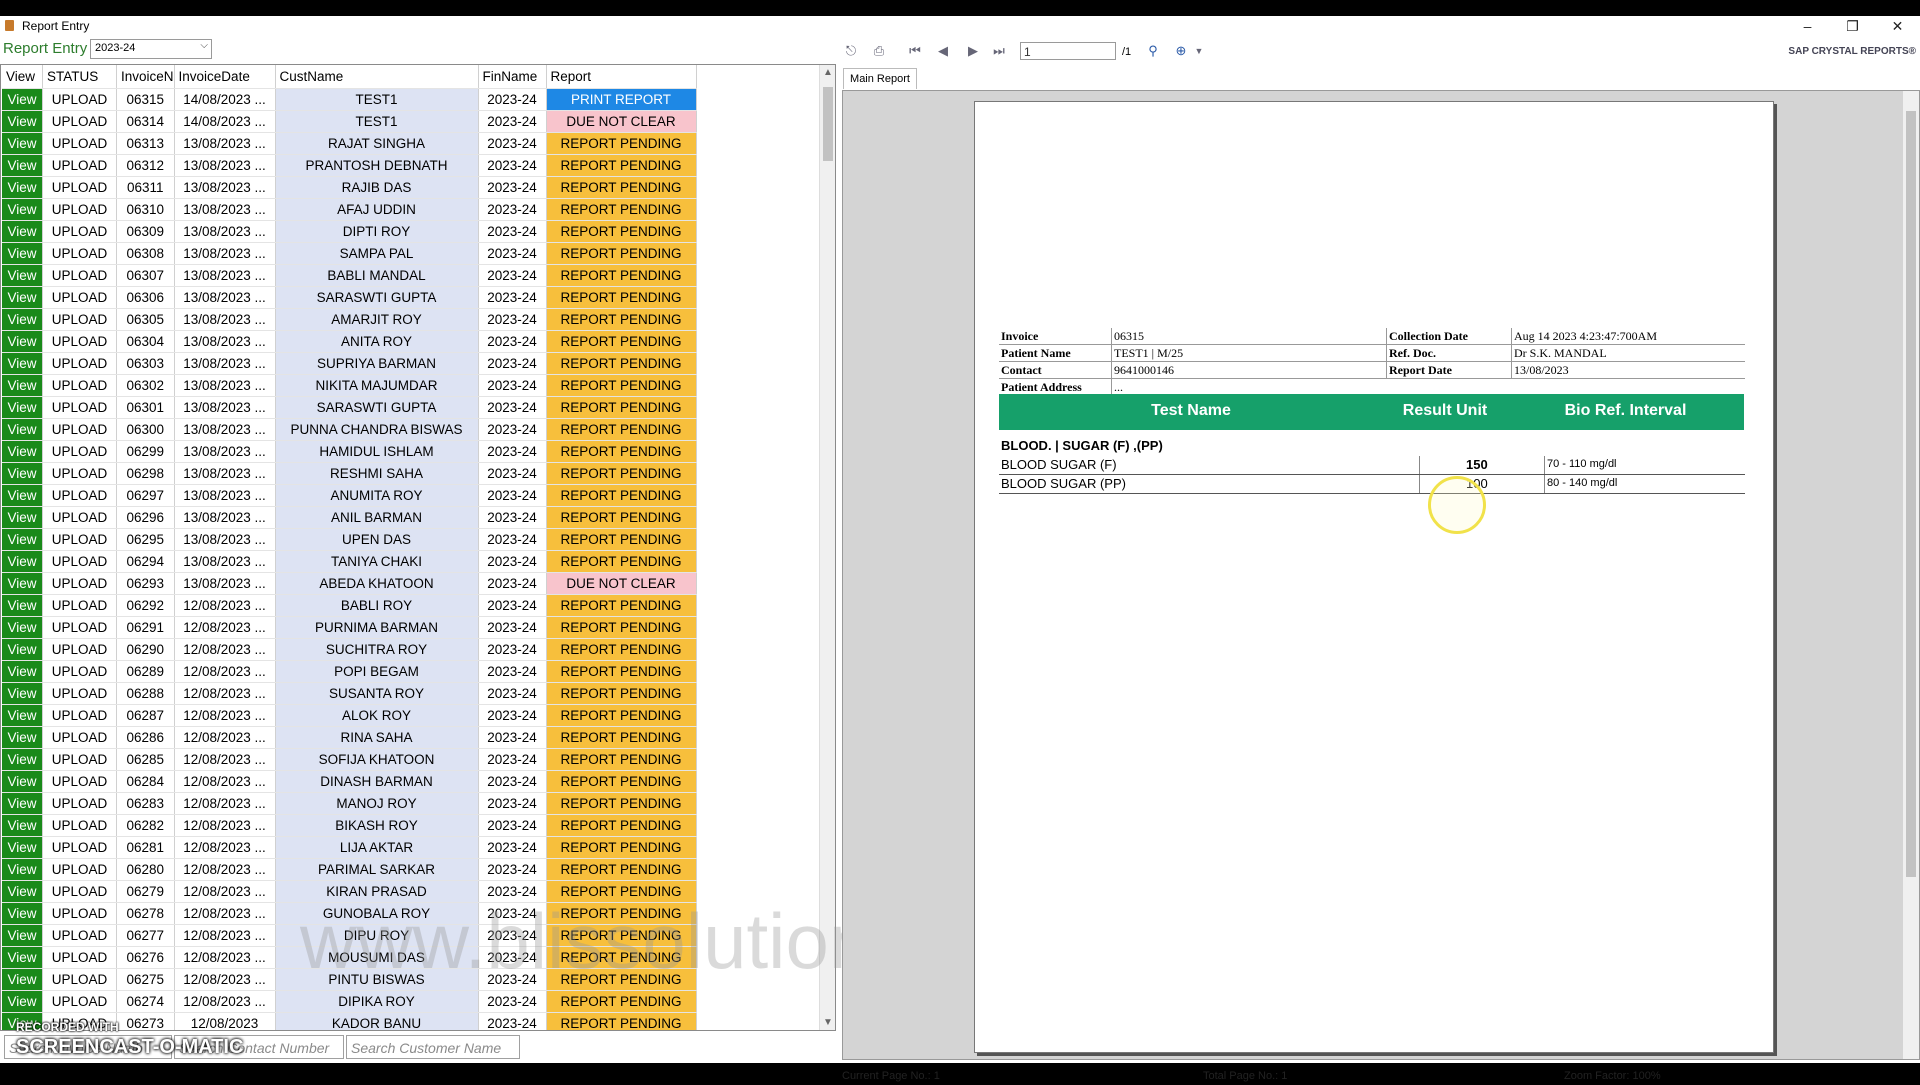  I want to click on first-page-icon: ⏮, so click(915, 51).